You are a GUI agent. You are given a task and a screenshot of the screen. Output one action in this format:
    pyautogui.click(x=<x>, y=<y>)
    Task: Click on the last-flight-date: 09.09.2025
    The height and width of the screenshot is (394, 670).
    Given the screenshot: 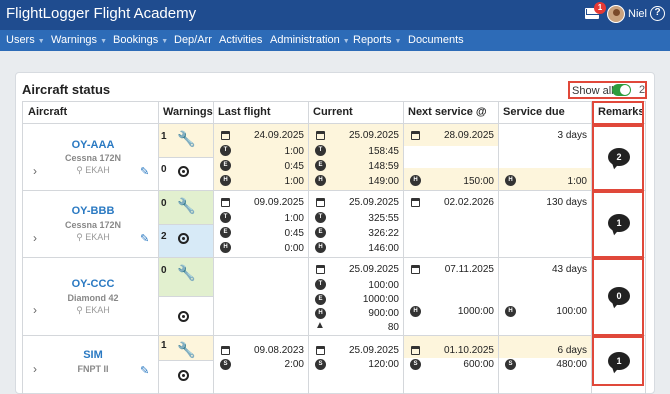 What is the action you would take?
    pyautogui.click(x=278, y=202)
    